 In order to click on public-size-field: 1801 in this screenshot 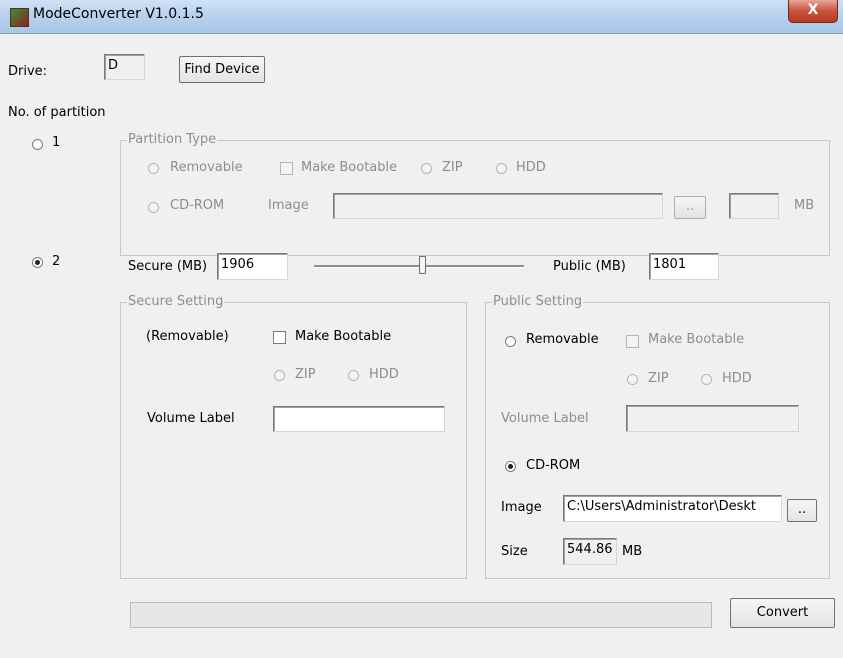, I will do `click(684, 266)`.